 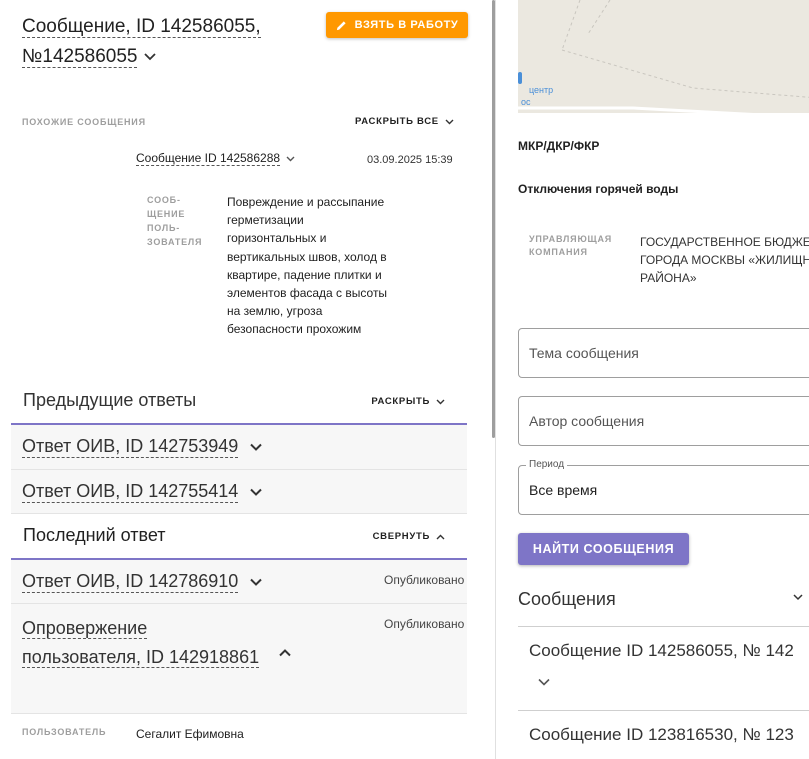 I want to click on message-item: Сообщение ID 142586055, № 142, so click(x=661, y=651).